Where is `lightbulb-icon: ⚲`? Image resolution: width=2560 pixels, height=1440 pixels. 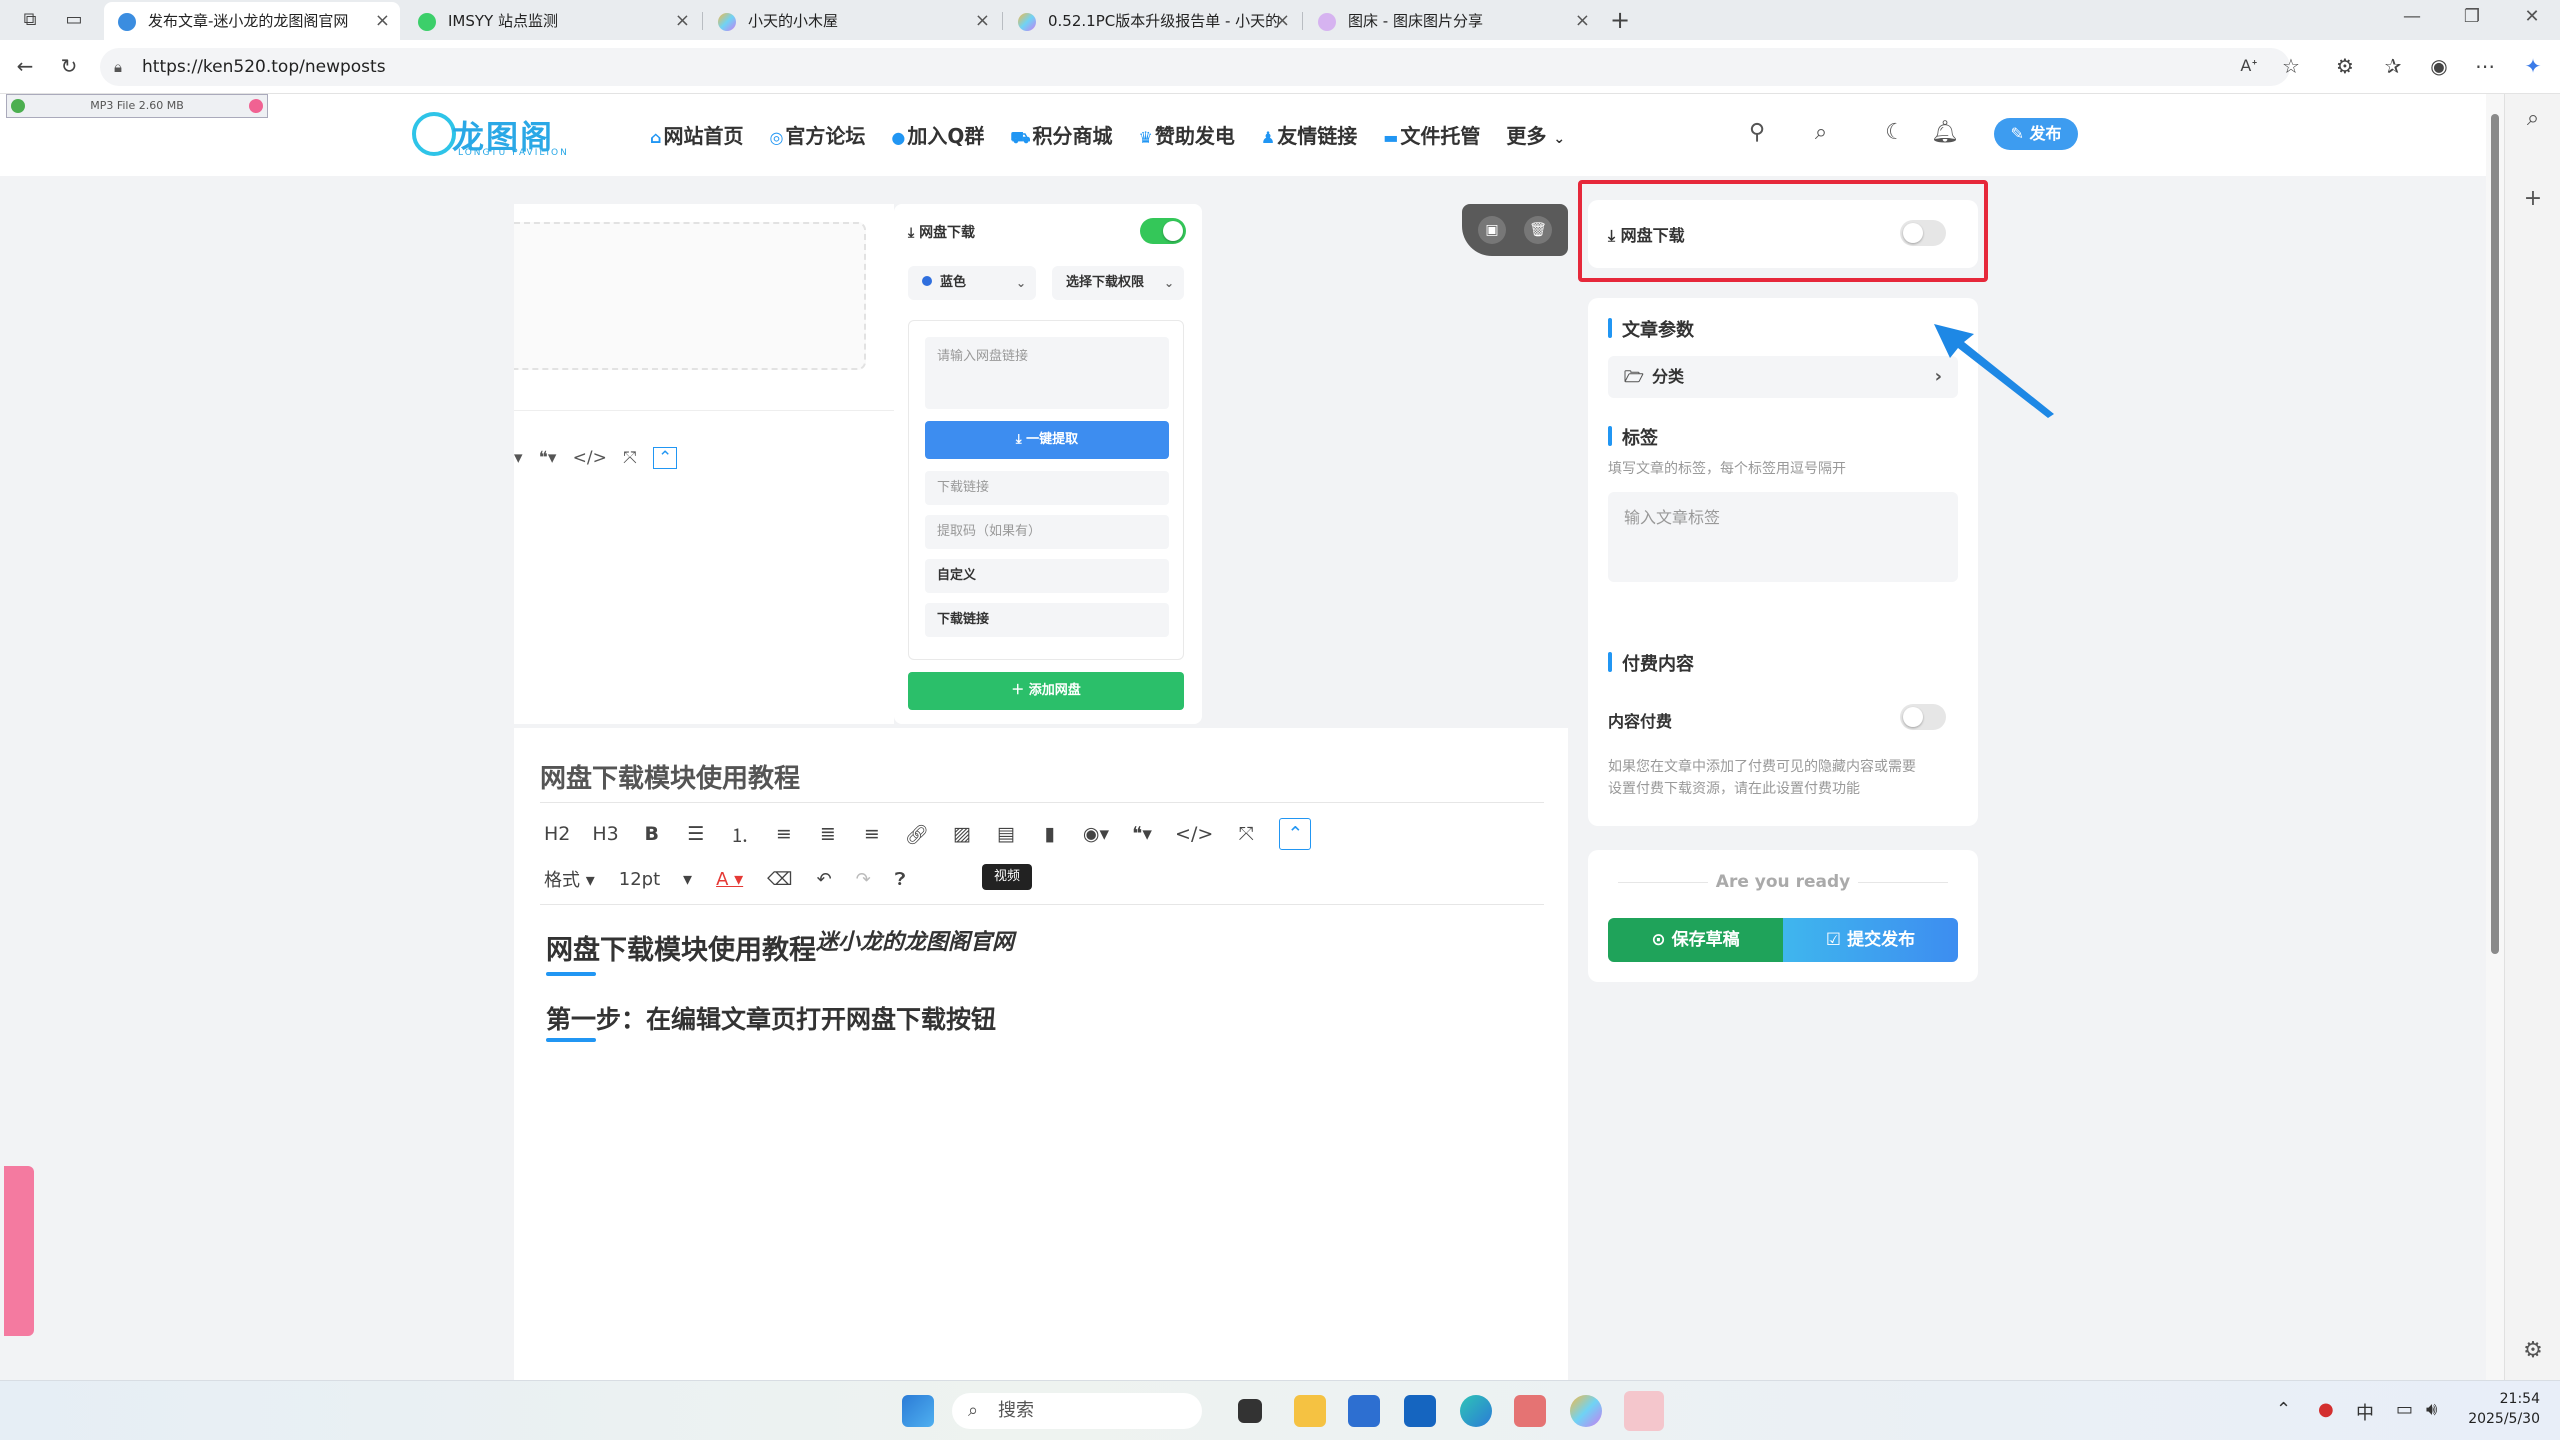
lightbulb-icon: ⚲ is located at coordinates (1757, 132).